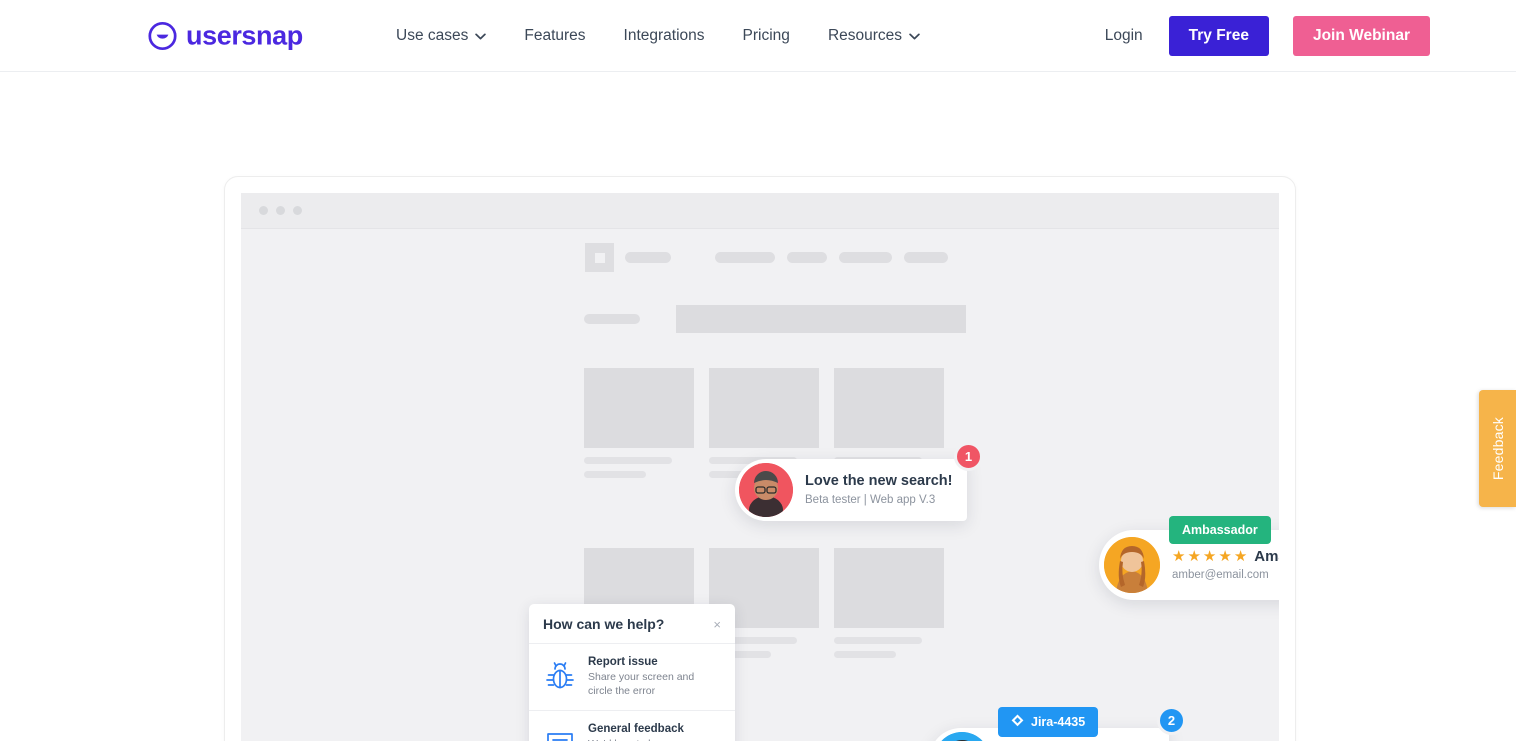 The width and height of the screenshot is (1516, 741). I want to click on help-option-title: General feedback, so click(636, 728).